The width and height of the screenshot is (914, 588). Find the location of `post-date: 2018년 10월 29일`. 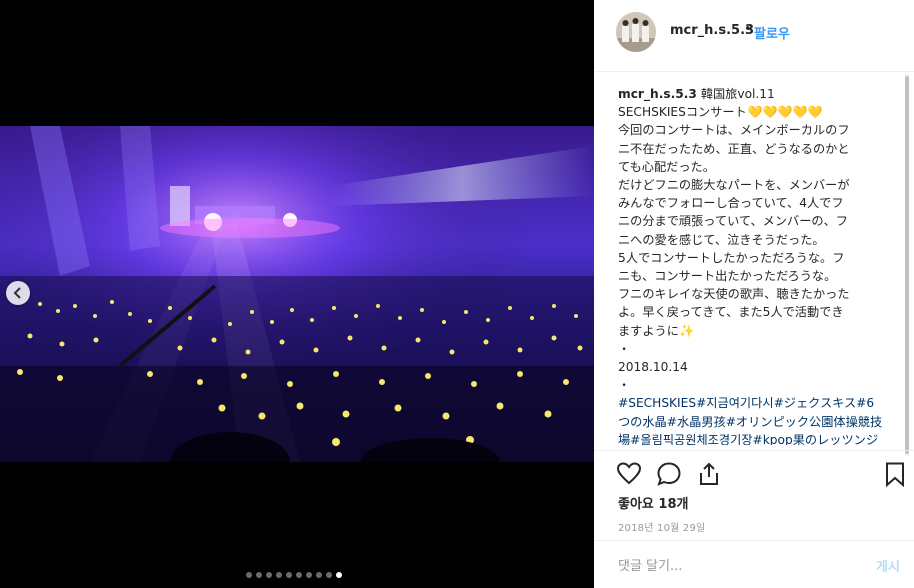

post-date: 2018년 10월 29일 is located at coordinates (662, 528).